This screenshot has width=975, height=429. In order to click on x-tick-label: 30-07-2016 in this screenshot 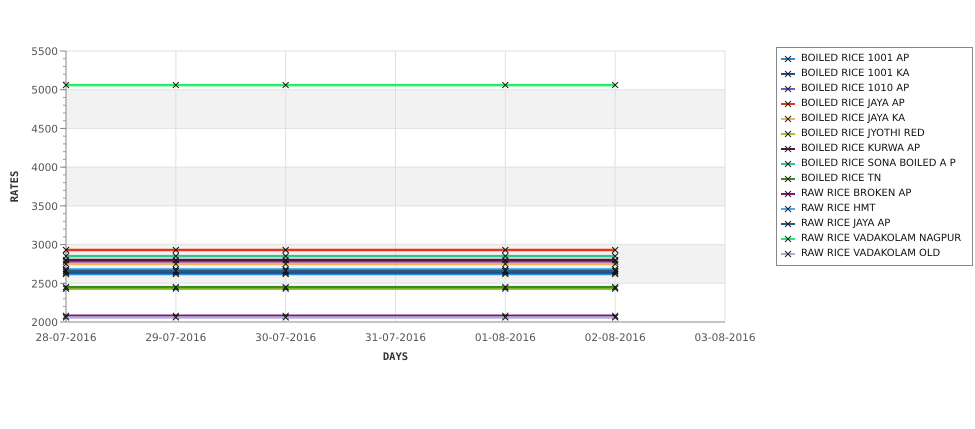, I will do `click(285, 338)`.